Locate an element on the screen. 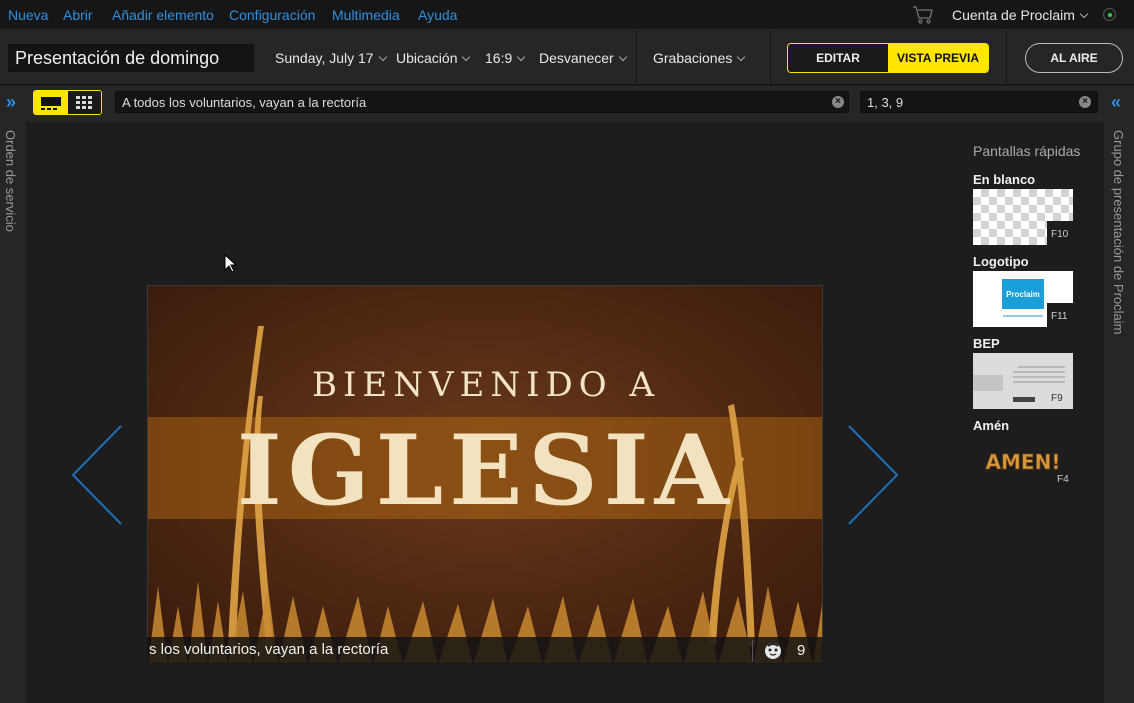  aspect-label: 16:9 is located at coordinates (499, 58).